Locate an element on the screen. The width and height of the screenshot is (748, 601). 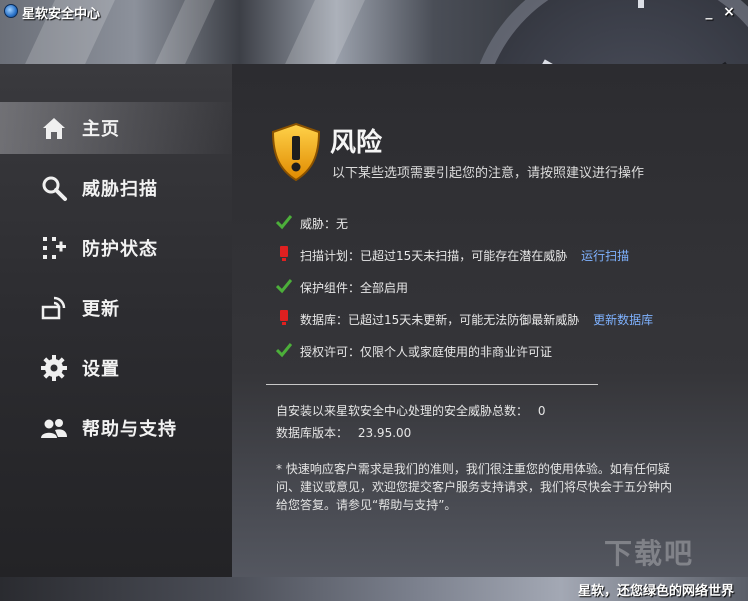
sidebar-item-threat-scan: 威胁扫描 is located at coordinates (116, 188).